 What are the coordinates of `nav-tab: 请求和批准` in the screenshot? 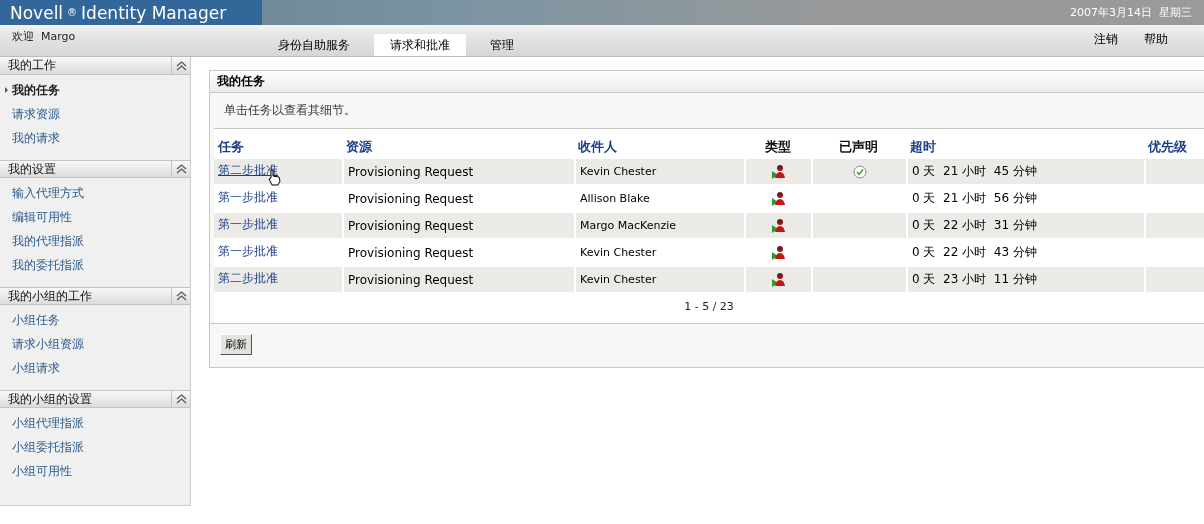 It's located at (420, 45).